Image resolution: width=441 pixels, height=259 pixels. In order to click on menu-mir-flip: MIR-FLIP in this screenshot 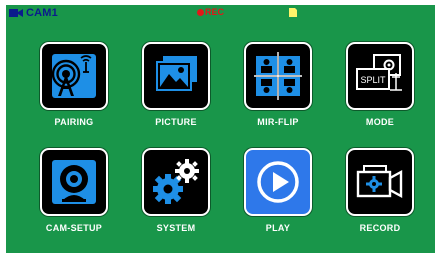, I will do `click(278, 94)`.